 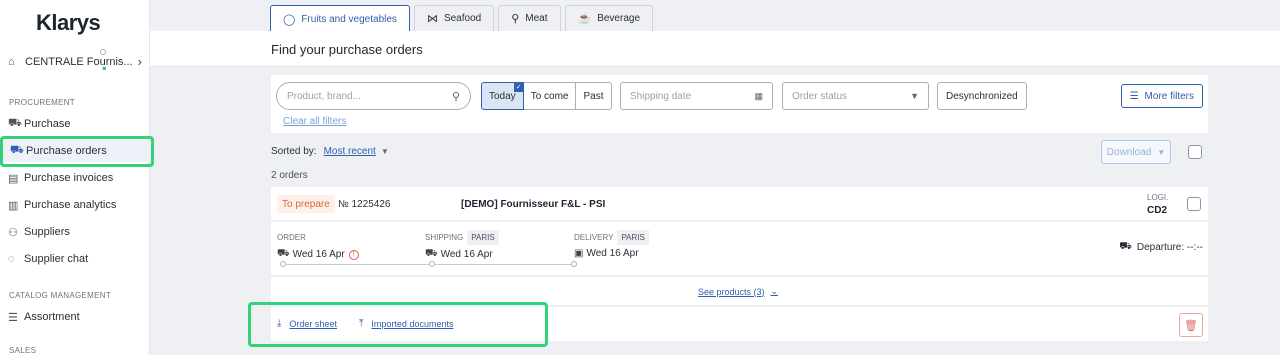 What do you see at coordinates (579, 253) in the screenshot?
I see `box-icon: ▣` at bounding box center [579, 253].